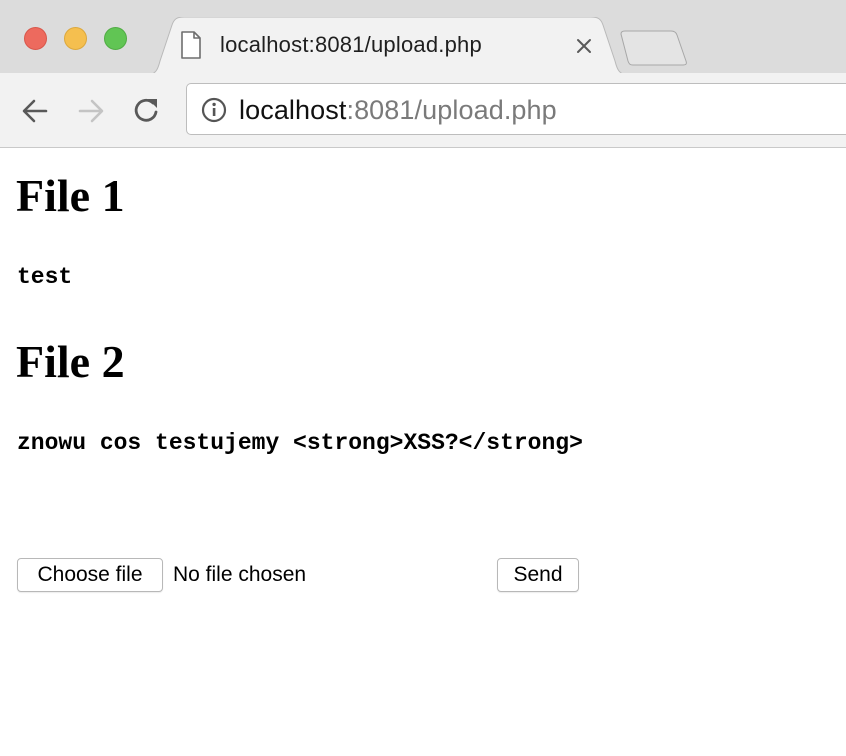  What do you see at coordinates (538, 575) in the screenshot?
I see `send-button: Send` at bounding box center [538, 575].